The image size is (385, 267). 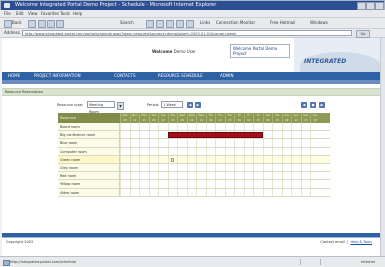 I want to click on resource-label: Computer room, so click(x=89, y=151).